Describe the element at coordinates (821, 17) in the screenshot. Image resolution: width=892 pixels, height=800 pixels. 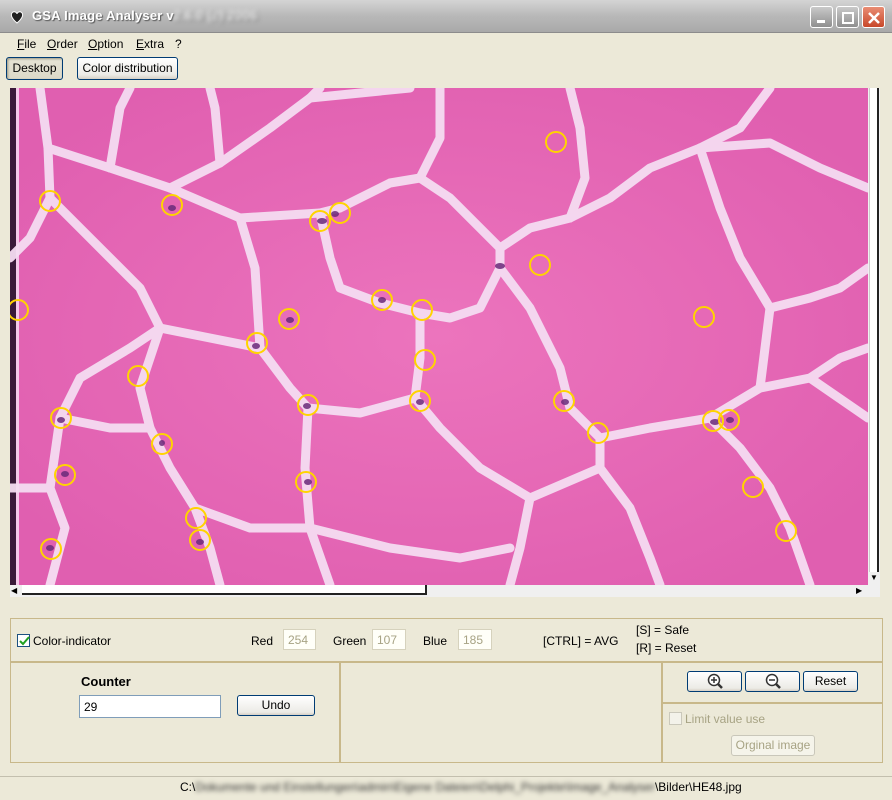
I see `minimize-button` at that location.